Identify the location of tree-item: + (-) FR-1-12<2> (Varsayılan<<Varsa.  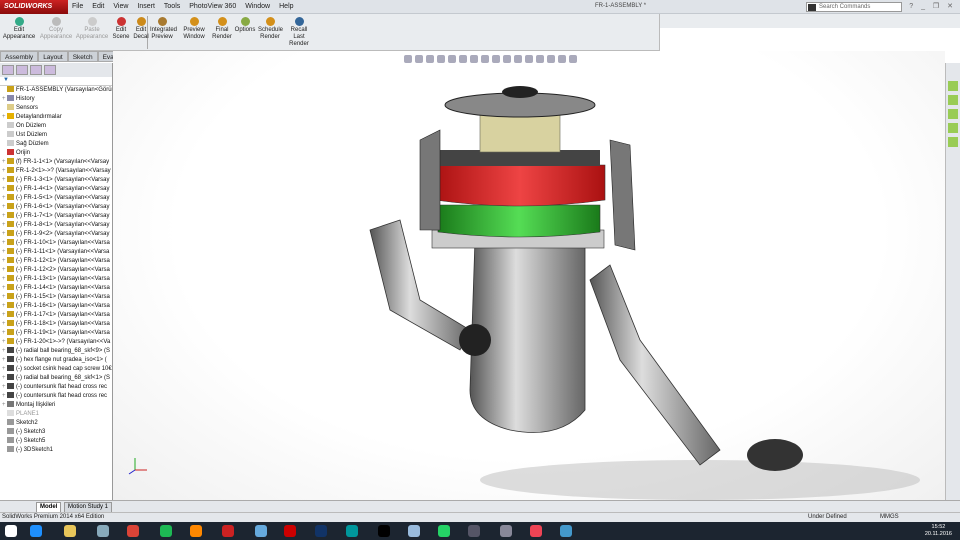
(56, 270).